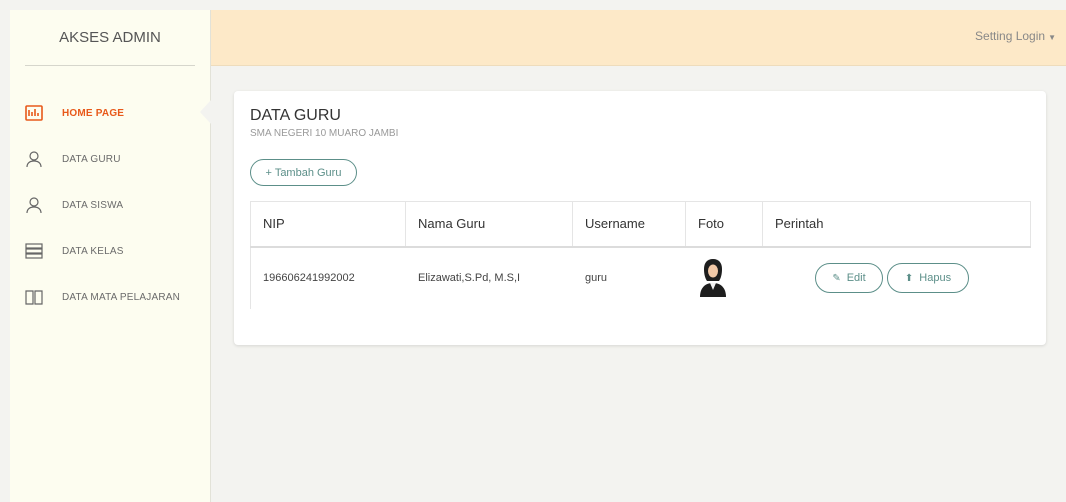 Image resolution: width=1066 pixels, height=502 pixels. What do you see at coordinates (638, 38) in the screenshot?
I see `topbar: Setting Login ▼` at bounding box center [638, 38].